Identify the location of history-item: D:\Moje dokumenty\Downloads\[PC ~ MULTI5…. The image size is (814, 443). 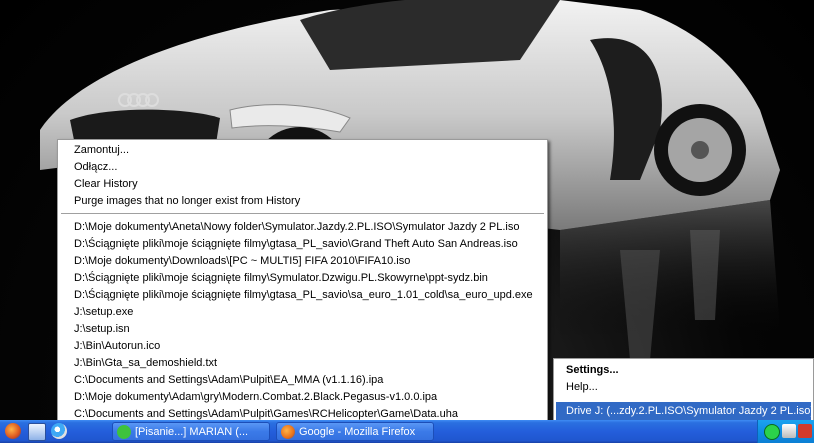
(242, 261).